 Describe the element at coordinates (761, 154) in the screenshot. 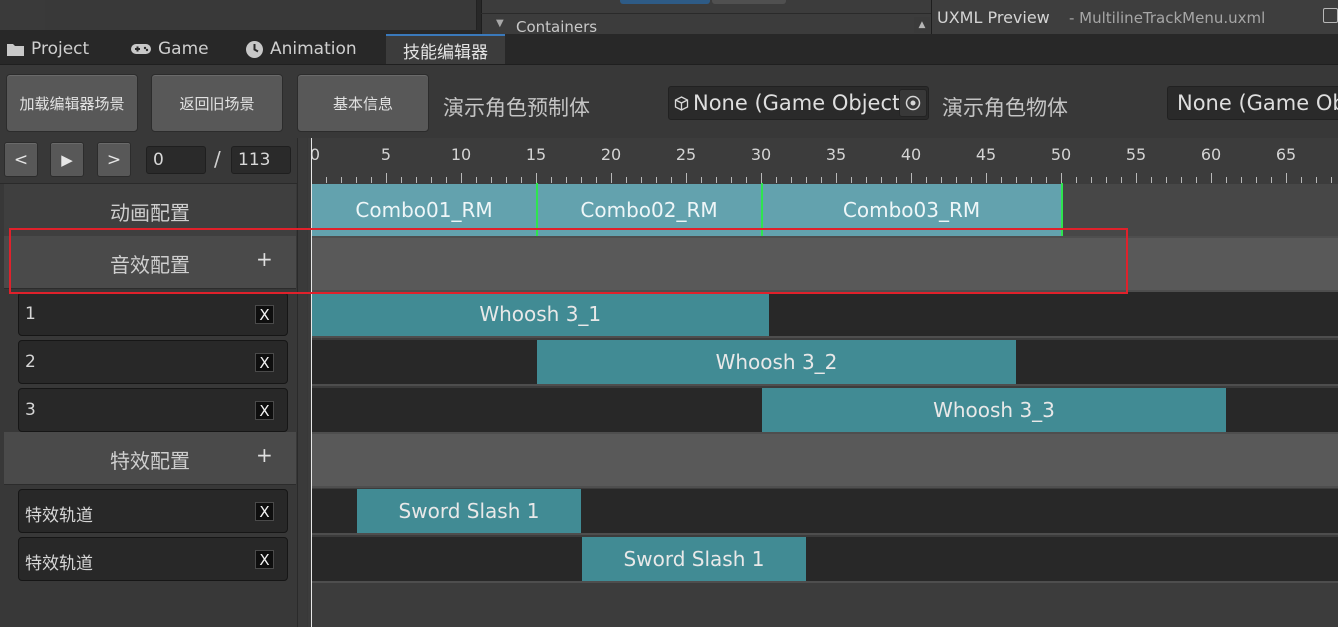

I see `ruler-tick-label: 30` at that location.